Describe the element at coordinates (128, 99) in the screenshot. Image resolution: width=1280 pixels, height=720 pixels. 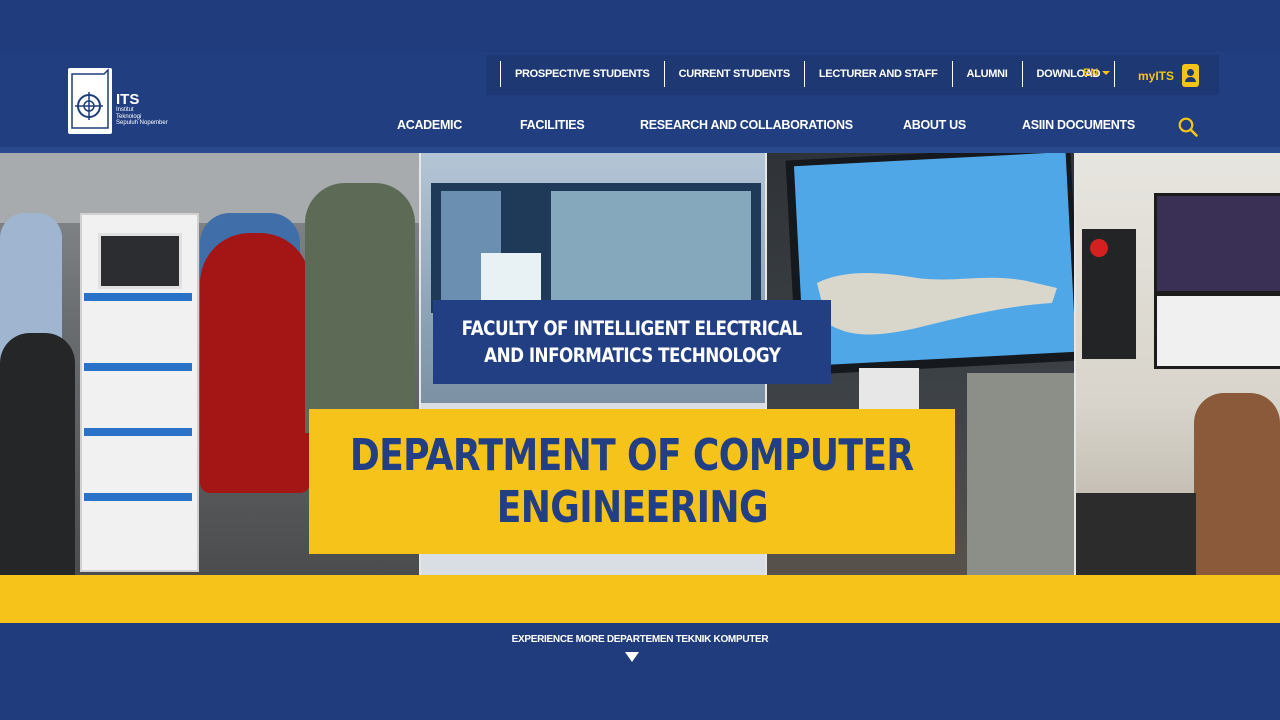
I see `logo-title: ITS` at that location.